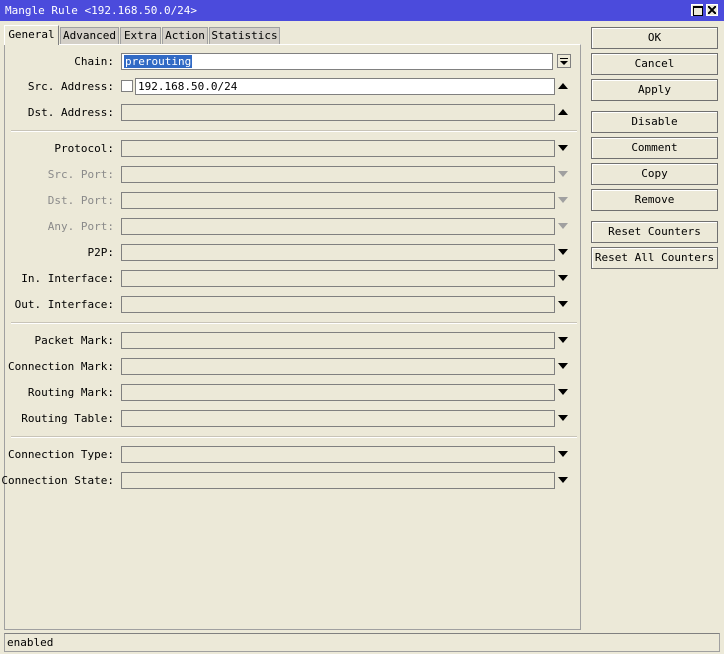 Image resolution: width=724 pixels, height=654 pixels. What do you see at coordinates (70, 392) in the screenshot?
I see `routing-mark-label: Routing Mark:` at bounding box center [70, 392].